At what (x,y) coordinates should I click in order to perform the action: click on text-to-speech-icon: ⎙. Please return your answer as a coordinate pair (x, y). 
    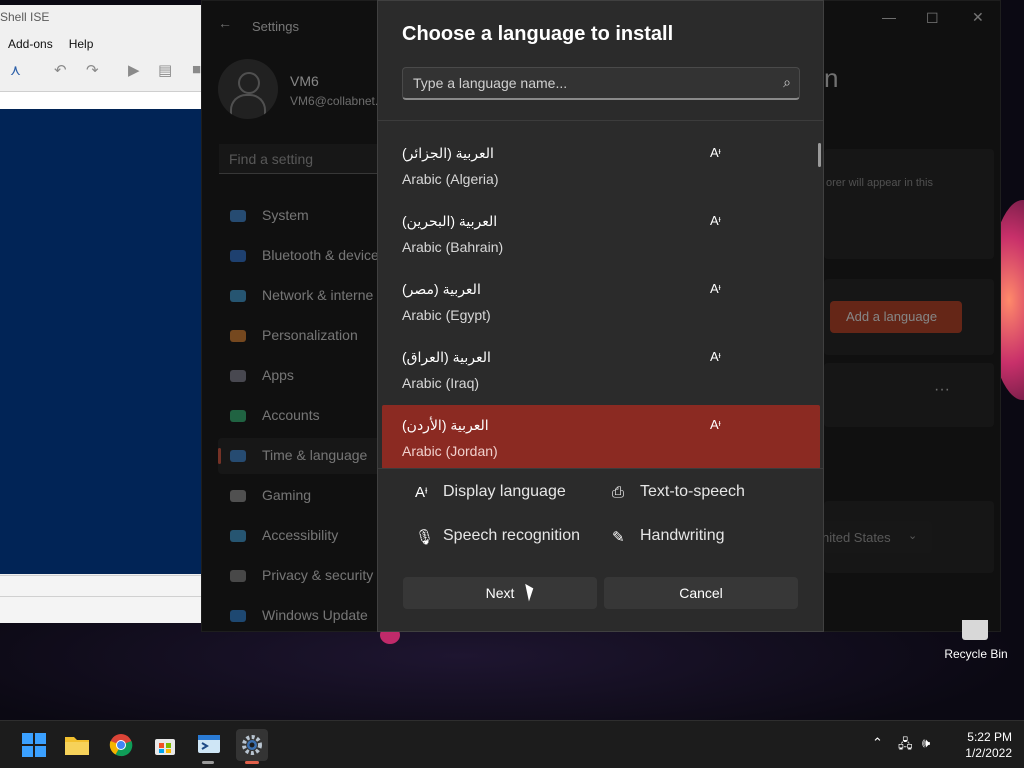
    Looking at the image, I should click on (618, 492).